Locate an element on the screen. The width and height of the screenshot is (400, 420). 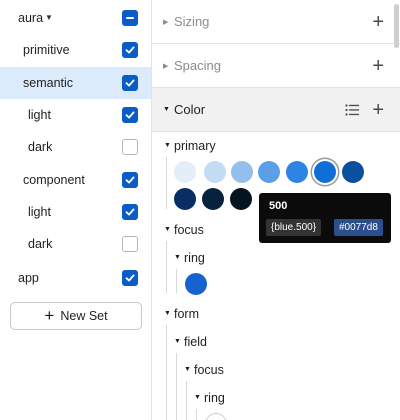
section-title: Color is located at coordinates (190, 109).